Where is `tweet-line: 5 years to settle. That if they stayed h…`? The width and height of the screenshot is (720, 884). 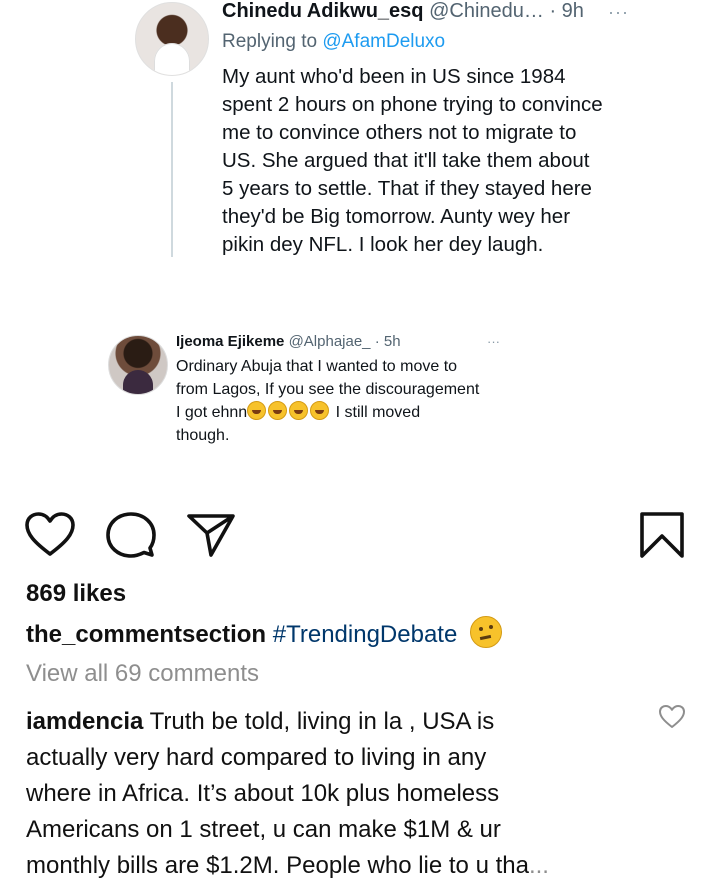 tweet-line: 5 years to settle. That if they stayed h… is located at coordinates (407, 188).